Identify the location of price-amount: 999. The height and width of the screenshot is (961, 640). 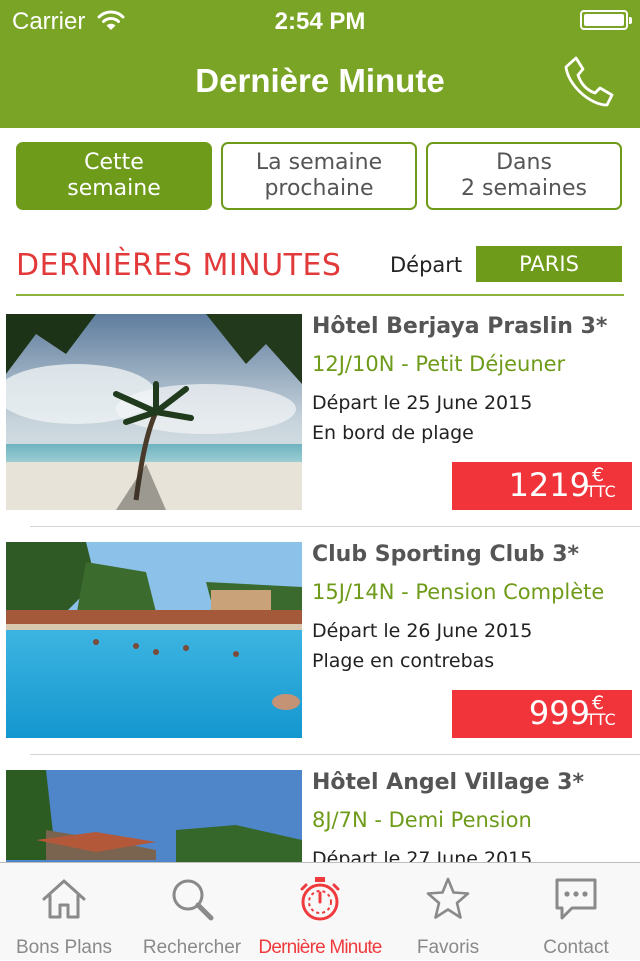
(559, 713).